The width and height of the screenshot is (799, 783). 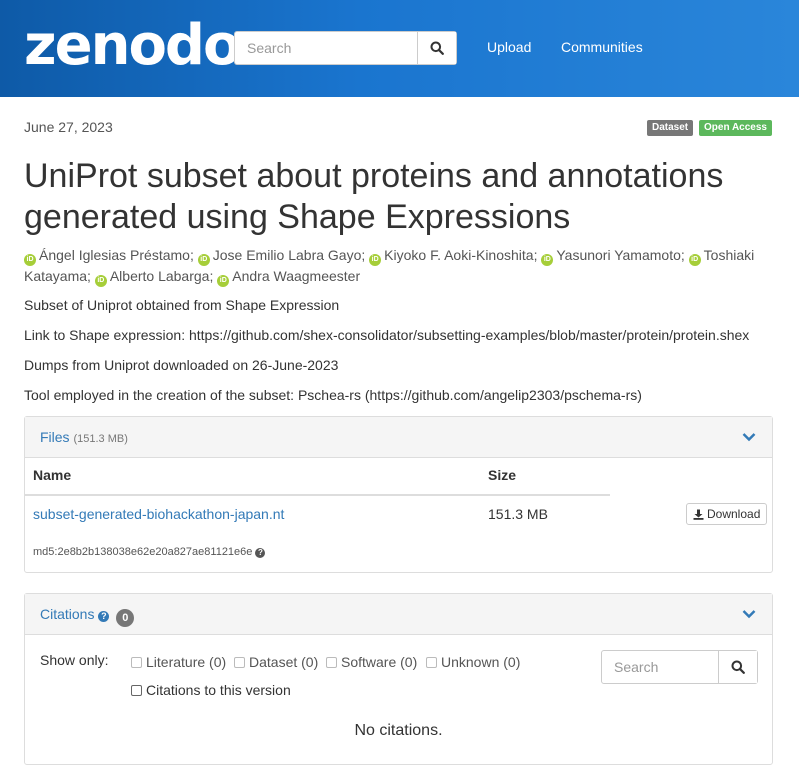 I want to click on citations-count-badge: 0, so click(x=125, y=618).